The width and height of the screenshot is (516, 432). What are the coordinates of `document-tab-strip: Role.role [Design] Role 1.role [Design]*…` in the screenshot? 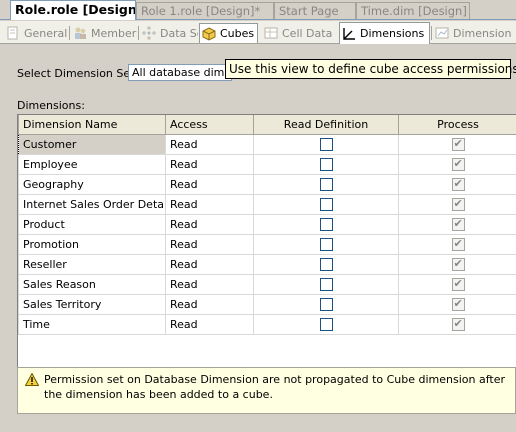 It's located at (258, 10).